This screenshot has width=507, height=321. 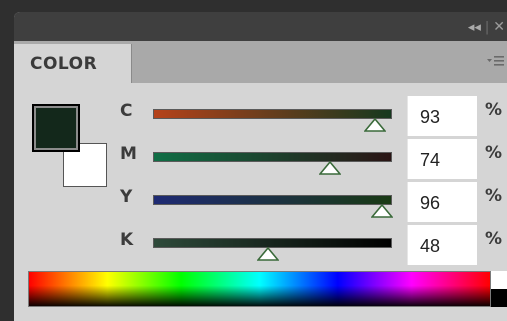 I want to click on channel-row-m: M %, so click(x=260, y=158).